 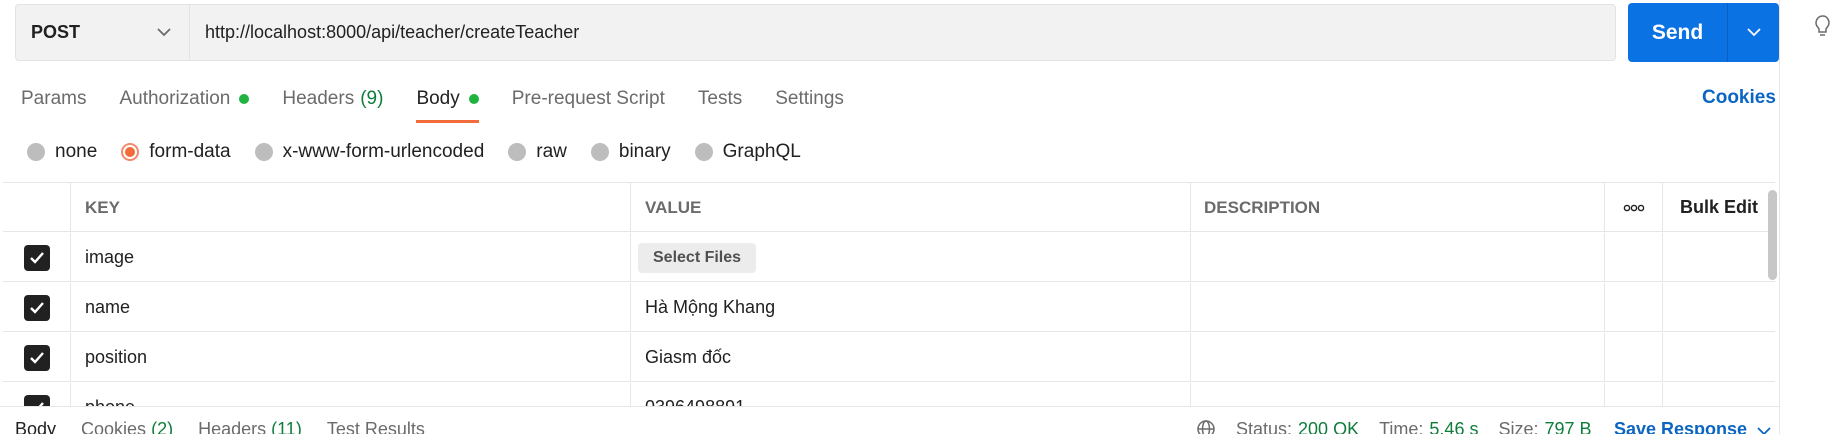 What do you see at coordinates (1719, 207) in the screenshot?
I see `bulk-edit-button: Bulk Edit` at bounding box center [1719, 207].